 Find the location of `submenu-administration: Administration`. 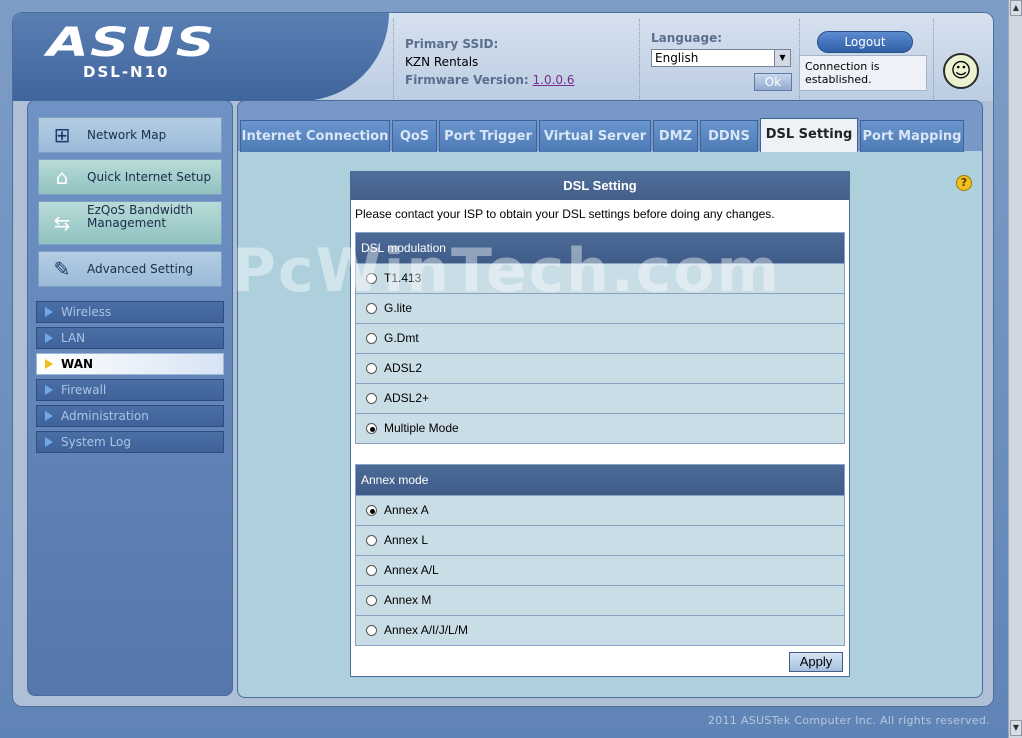

submenu-administration: Administration is located at coordinates (130, 416).